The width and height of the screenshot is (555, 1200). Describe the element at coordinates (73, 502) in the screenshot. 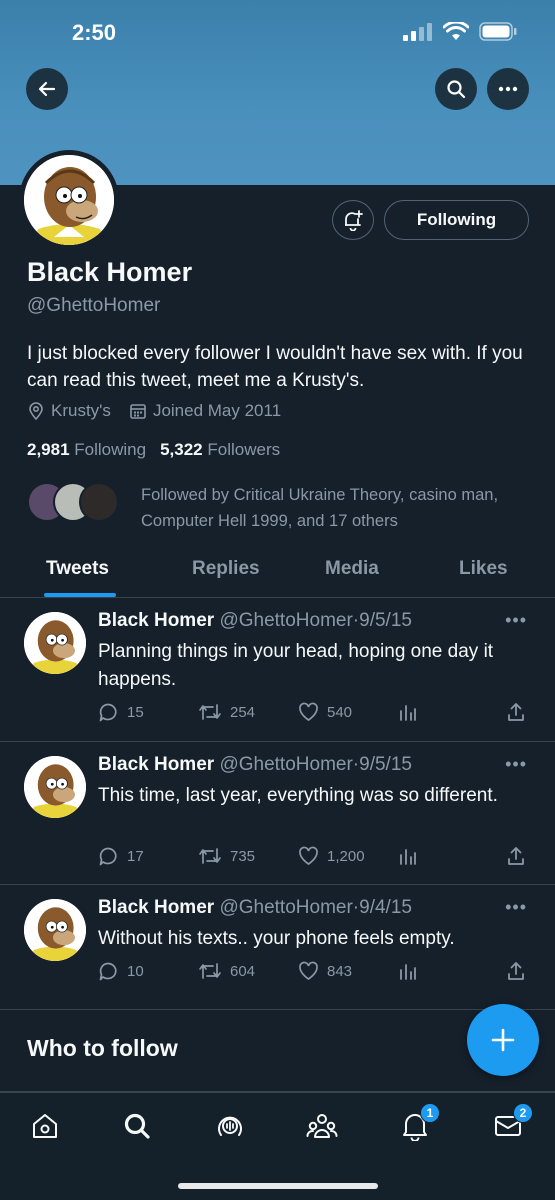

I see `followers-you-know-avatars` at that location.